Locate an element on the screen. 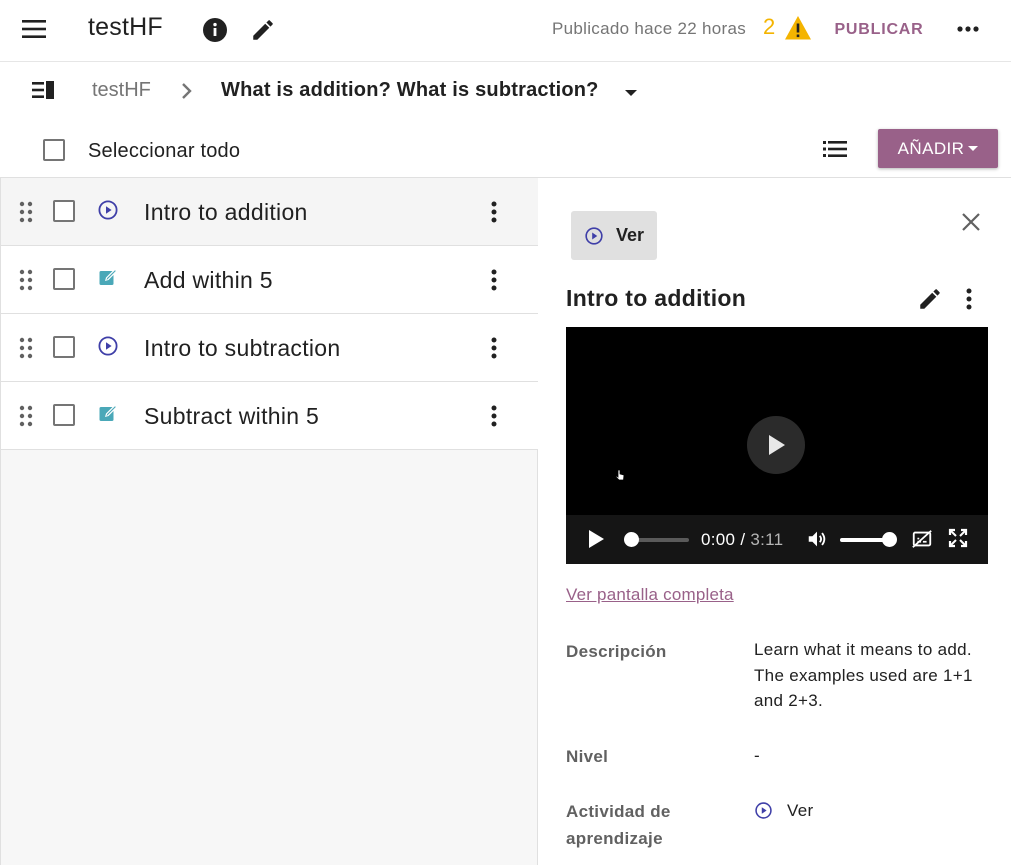 Image resolution: width=1011 pixels, height=865 pixels. channel-title: testHF is located at coordinates (125, 27).